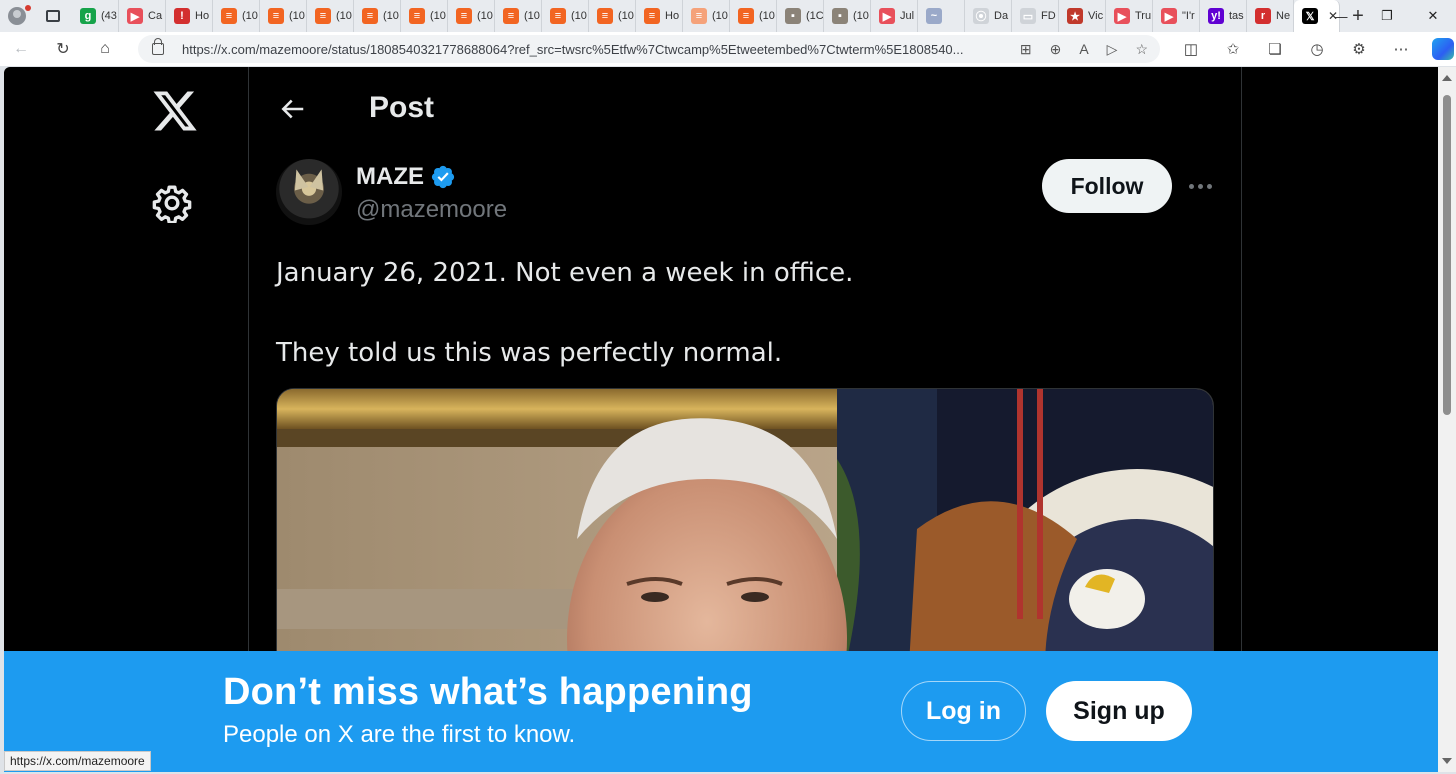 This screenshot has height=774, width=1456. I want to click on browser-tab: g (43, so click(95, 16).